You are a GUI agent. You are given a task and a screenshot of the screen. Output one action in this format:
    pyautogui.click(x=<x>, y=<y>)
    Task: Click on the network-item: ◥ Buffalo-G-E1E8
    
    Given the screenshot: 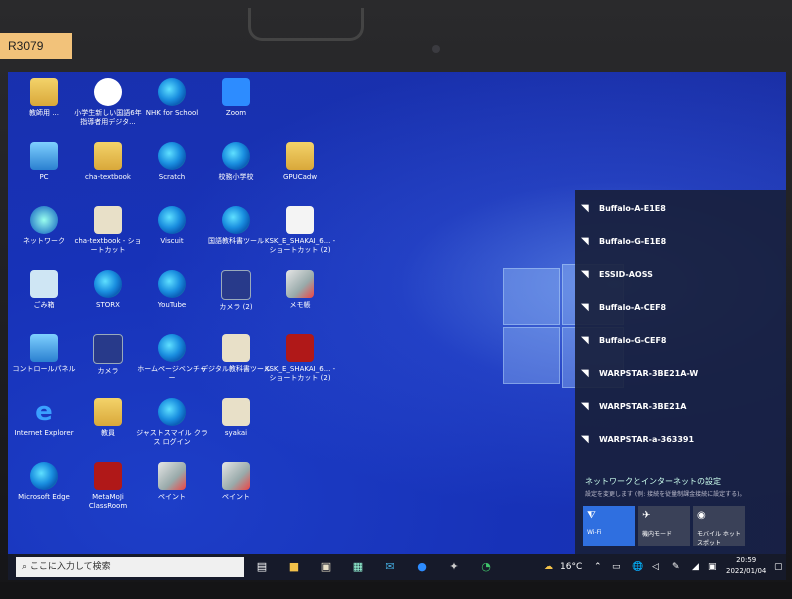 What is the action you would take?
    pyautogui.click(x=623, y=242)
    